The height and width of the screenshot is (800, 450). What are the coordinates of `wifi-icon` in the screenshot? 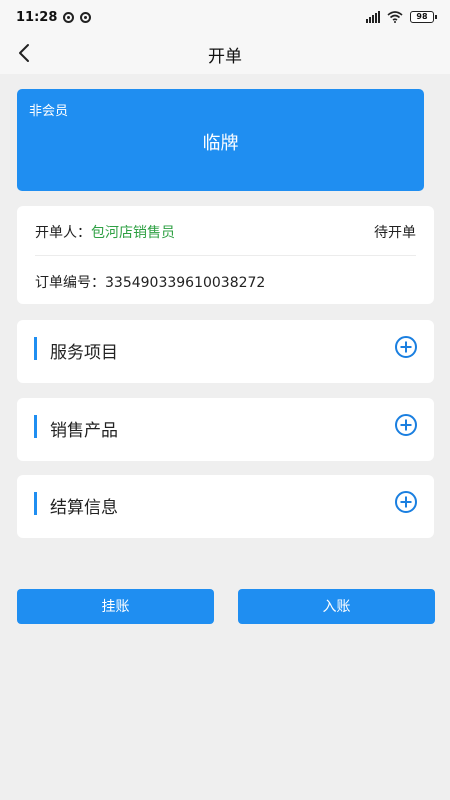 It's located at (395, 17).